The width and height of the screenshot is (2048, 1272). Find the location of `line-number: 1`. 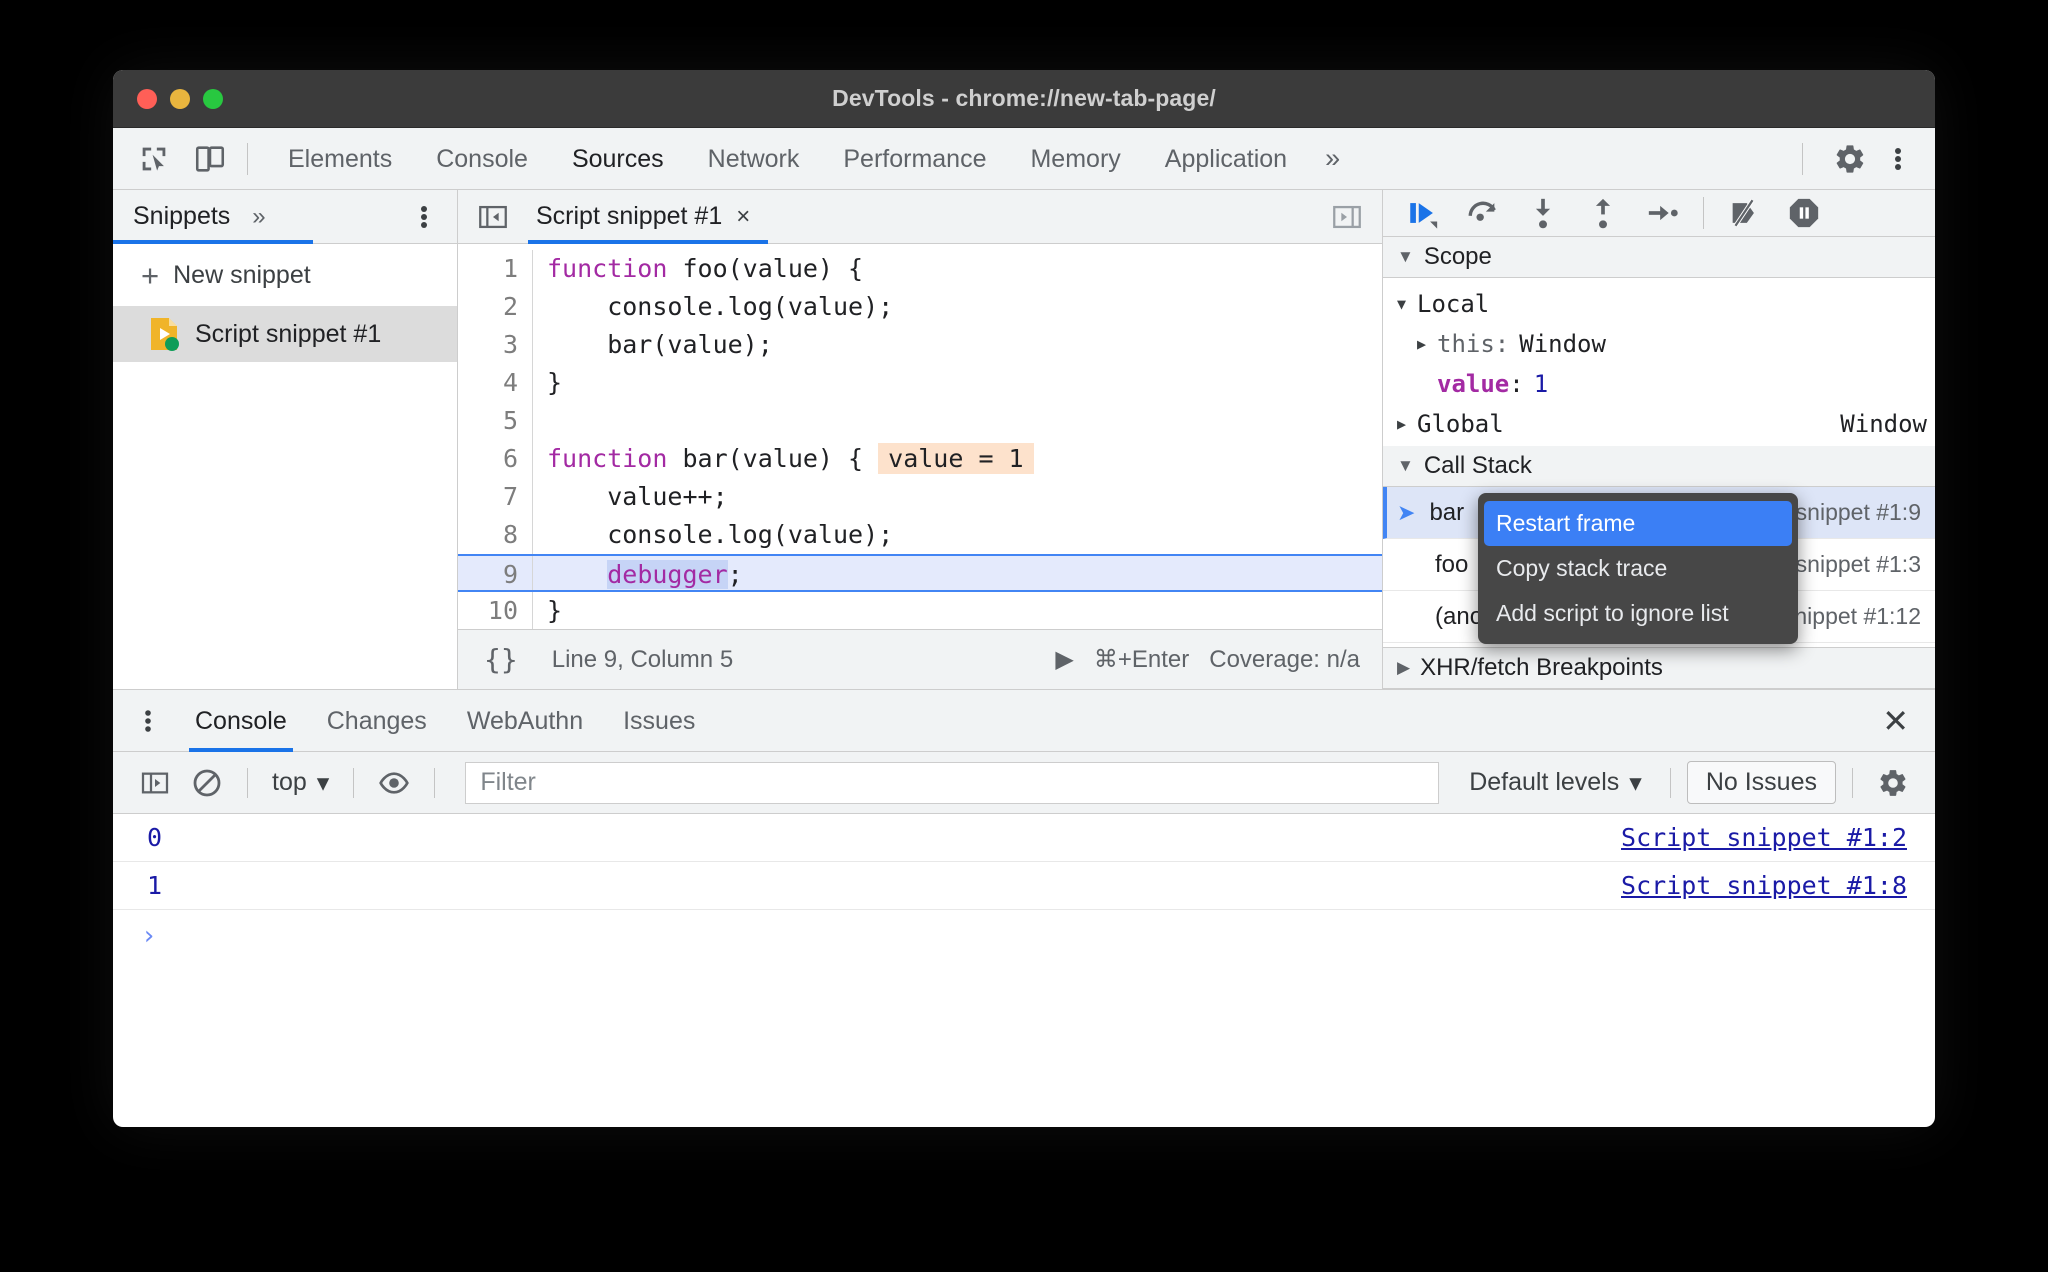

line-number: 1 is located at coordinates (495, 269).